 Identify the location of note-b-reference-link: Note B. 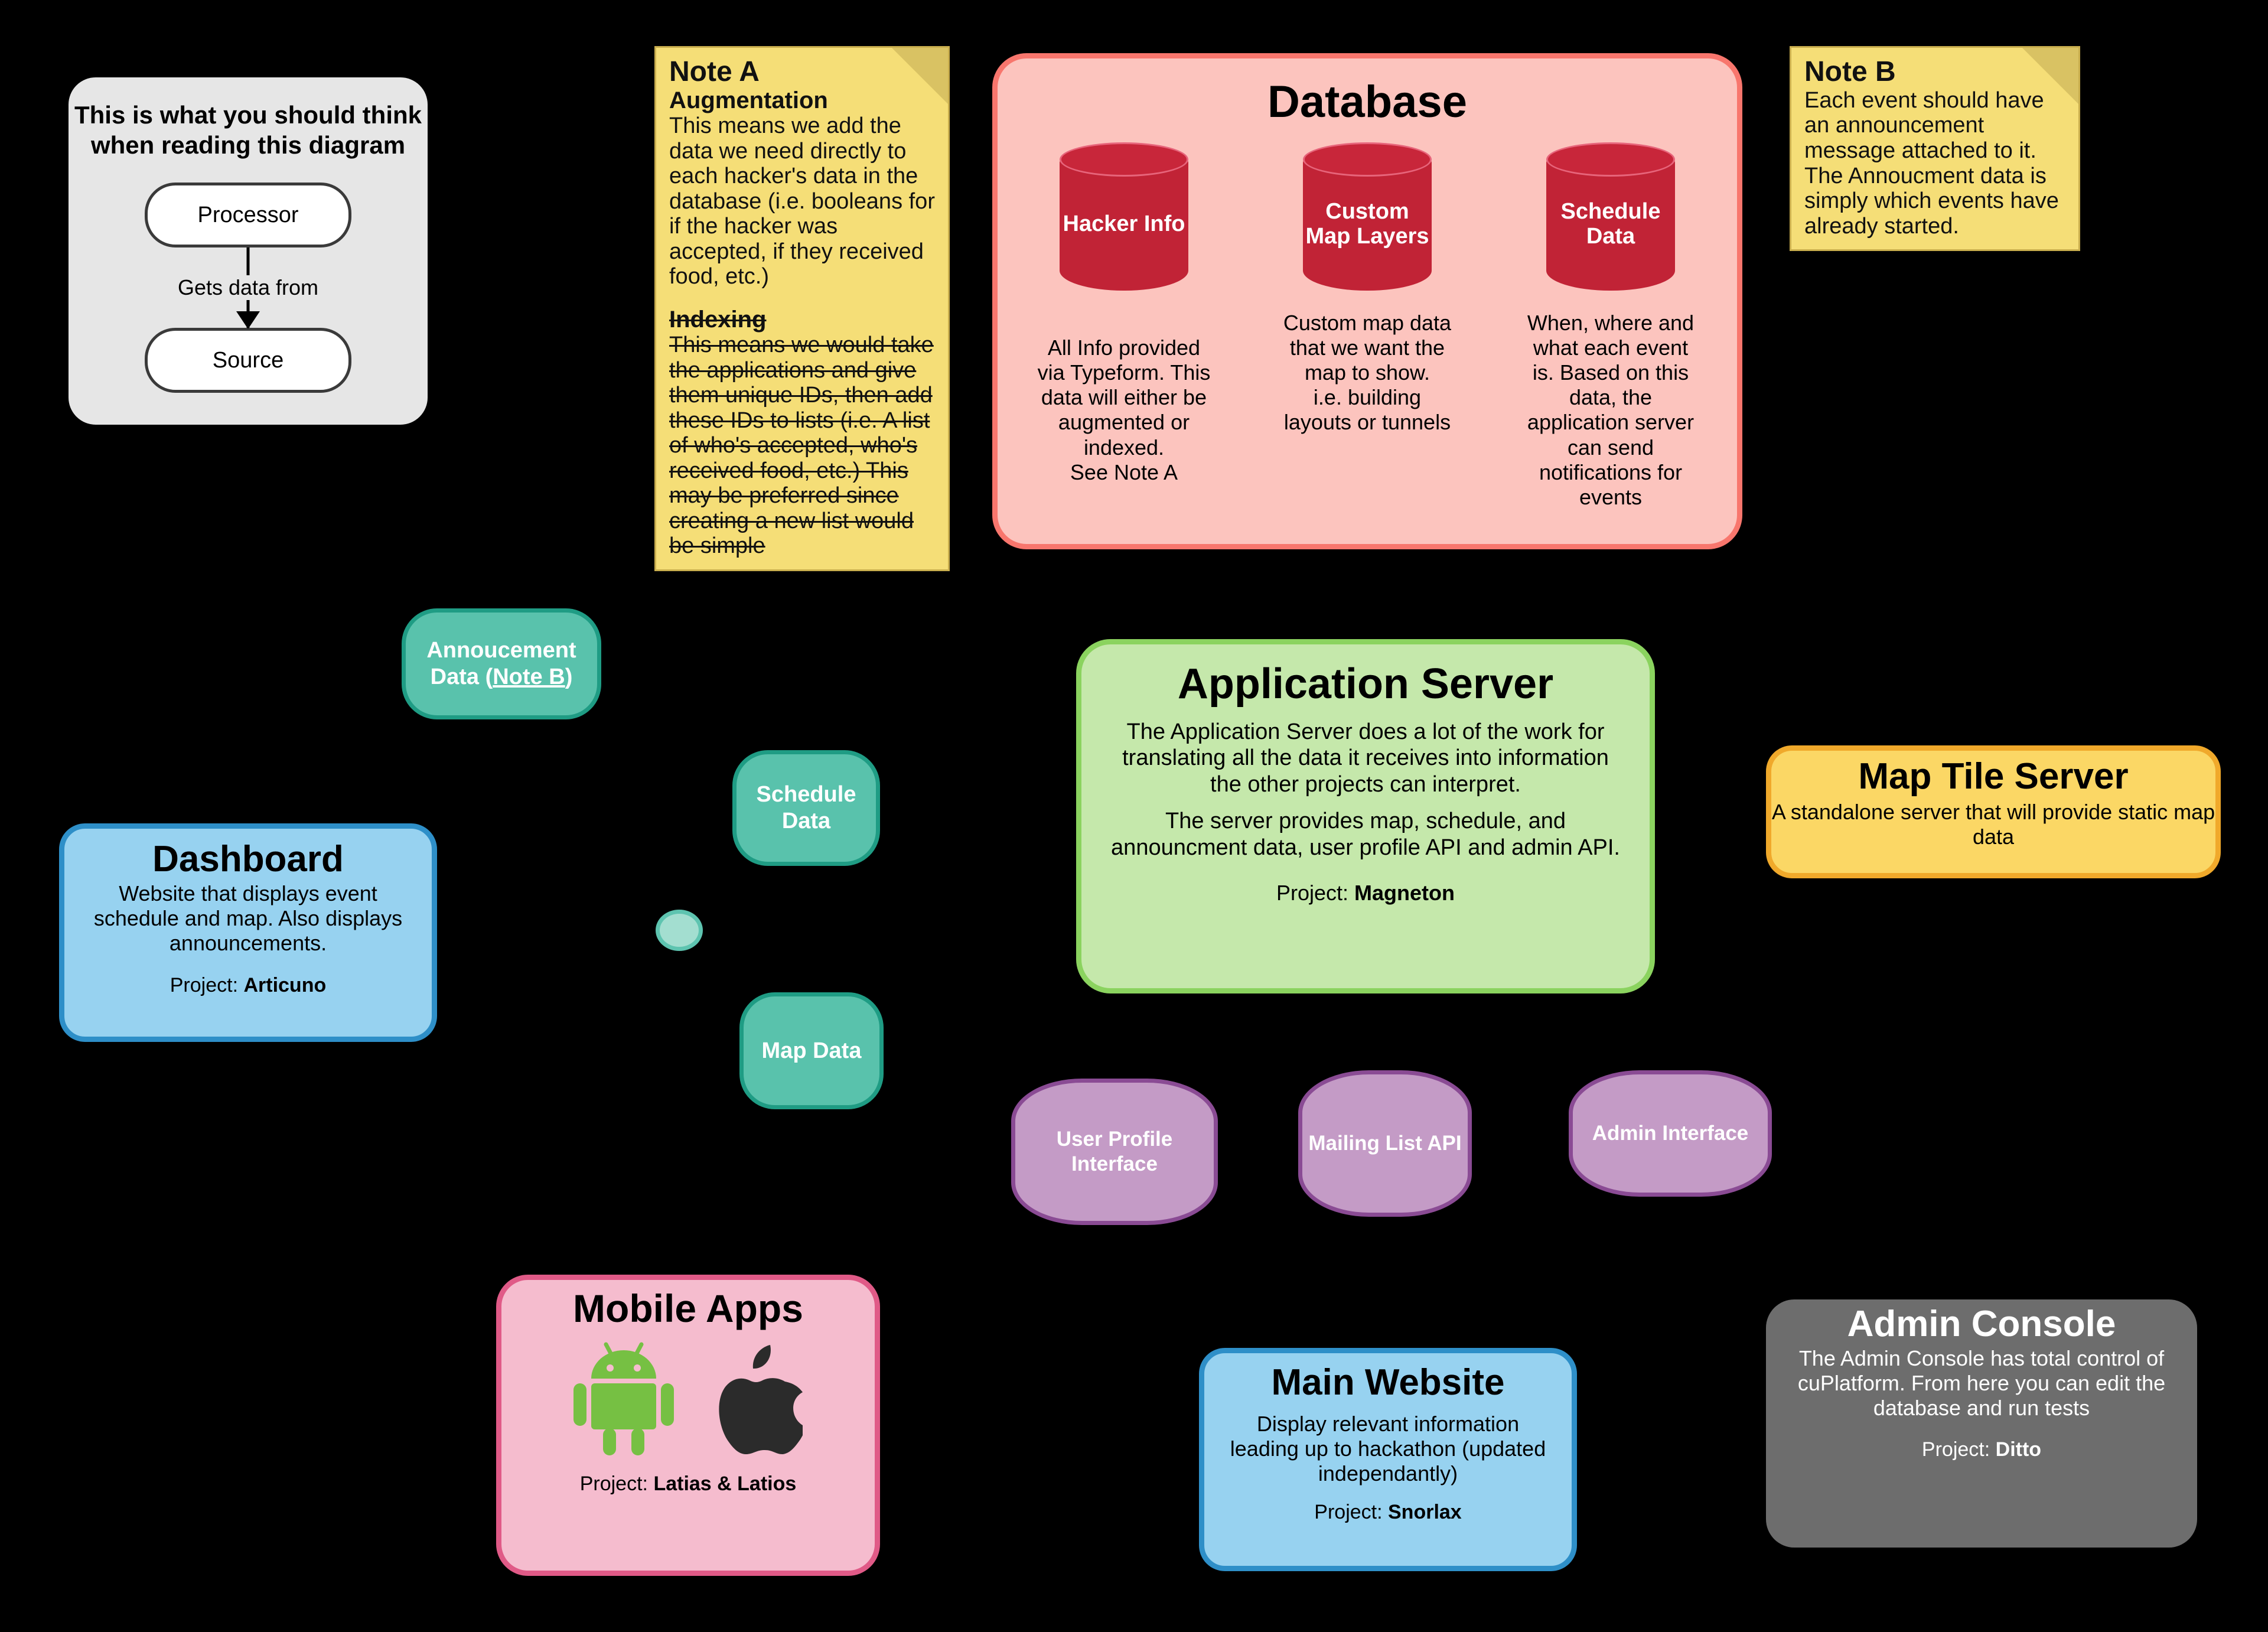
(529, 677).